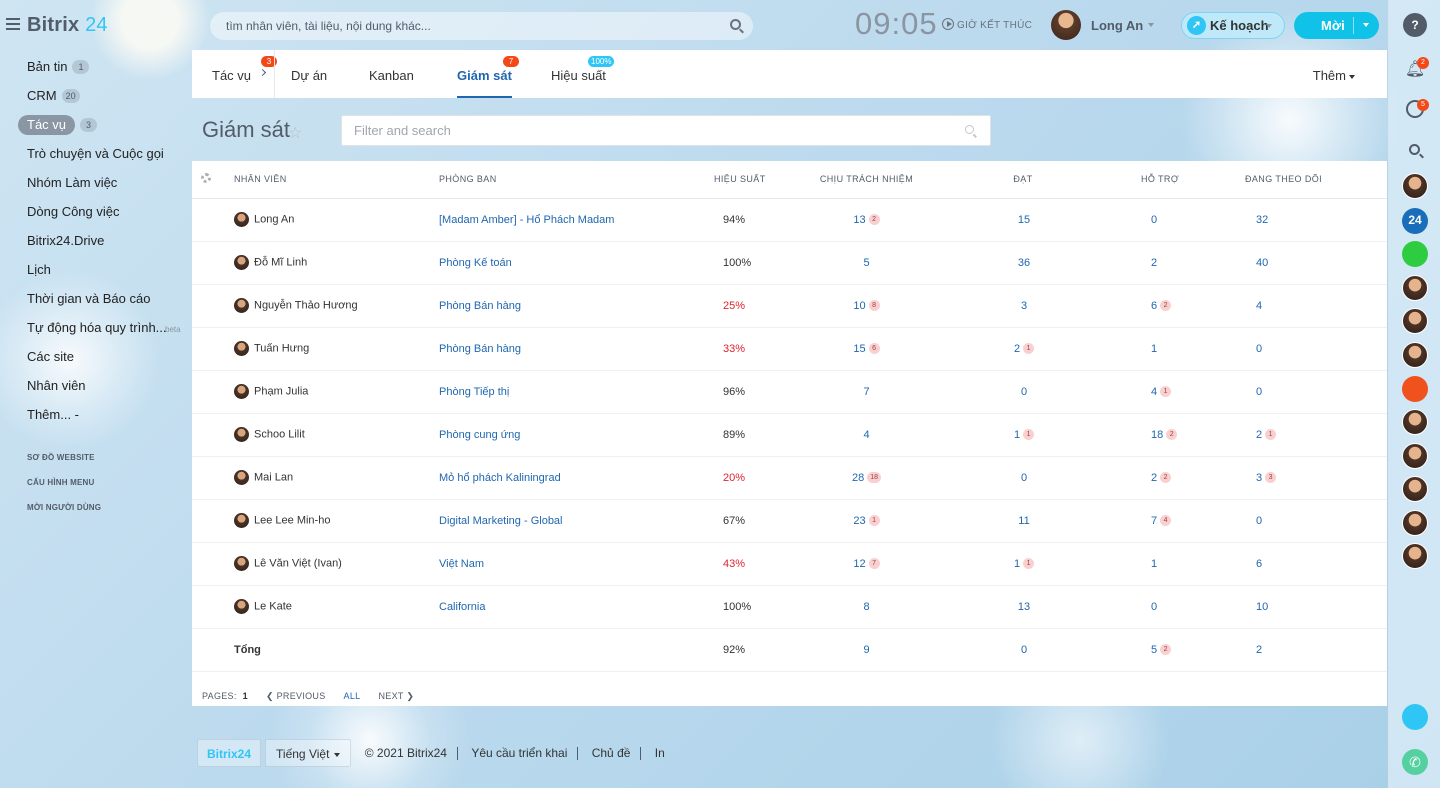 This screenshot has height=788, width=1440. I want to click on menu-burger-icon, so click(13, 24).